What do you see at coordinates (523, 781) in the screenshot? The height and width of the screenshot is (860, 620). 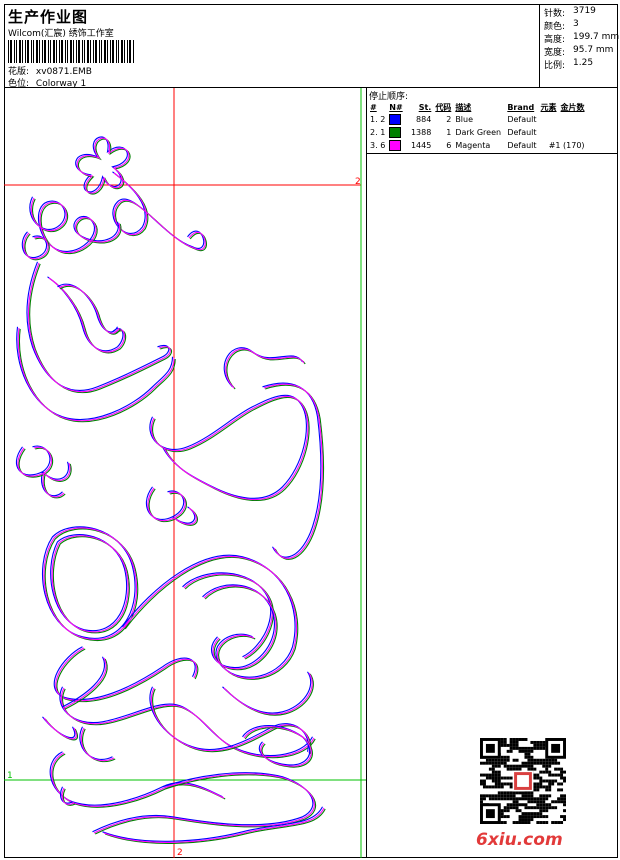 I see `qr-code` at bounding box center [523, 781].